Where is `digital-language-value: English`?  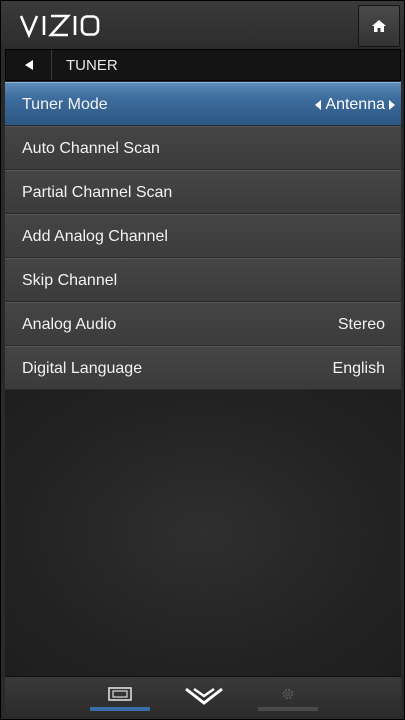 digital-language-value: English is located at coordinates (358, 368).